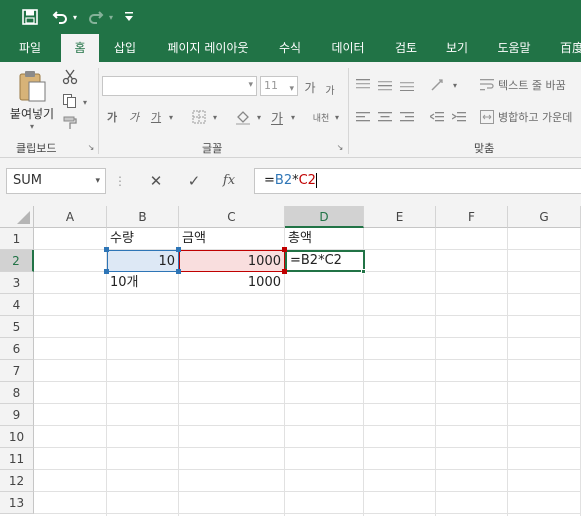 The width and height of the screenshot is (581, 516). What do you see at coordinates (30, 17) in the screenshot?
I see `save-icon` at bounding box center [30, 17].